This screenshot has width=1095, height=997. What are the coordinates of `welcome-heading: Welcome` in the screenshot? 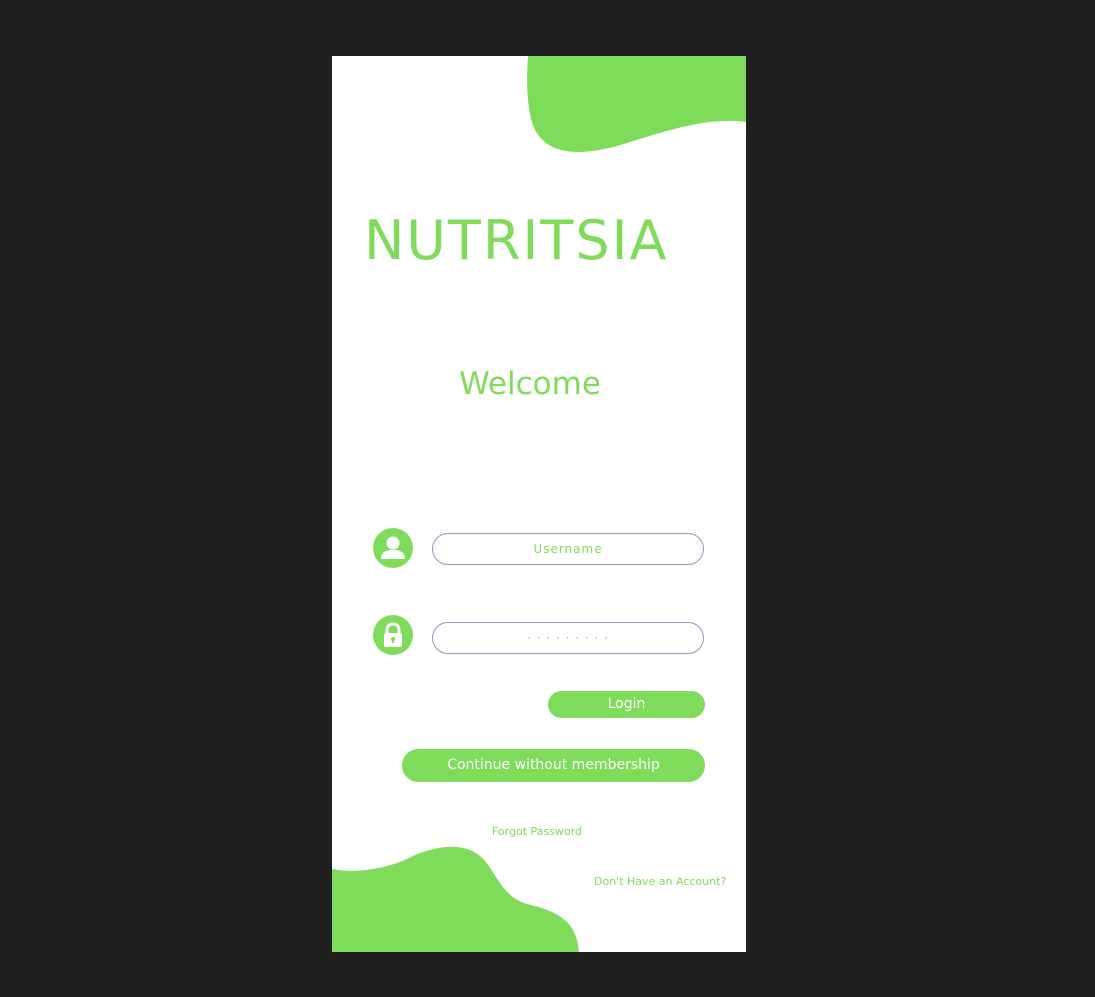 It's located at (530, 384).